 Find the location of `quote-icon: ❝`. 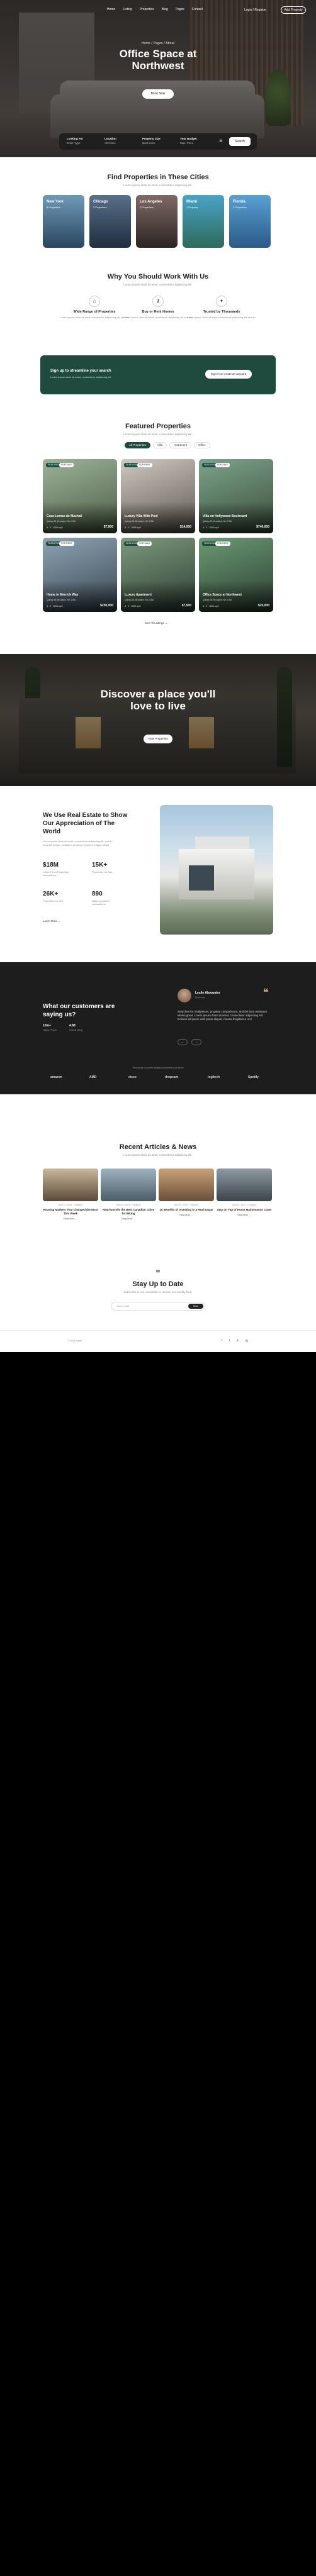

quote-icon: ❝ is located at coordinates (266, 992).